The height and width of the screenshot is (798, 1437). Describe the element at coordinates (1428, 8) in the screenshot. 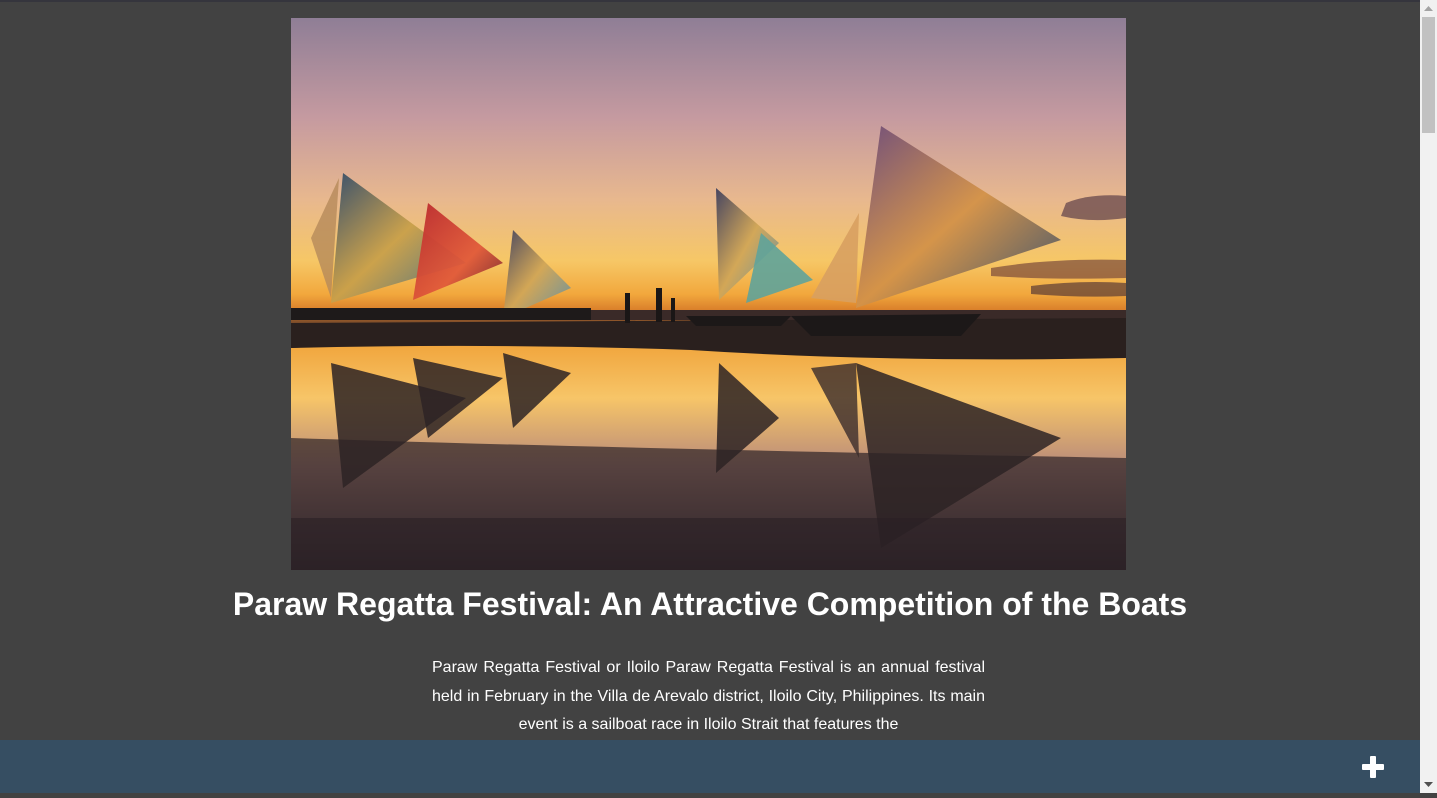

I see `scroll-up-arrow-icon` at that location.